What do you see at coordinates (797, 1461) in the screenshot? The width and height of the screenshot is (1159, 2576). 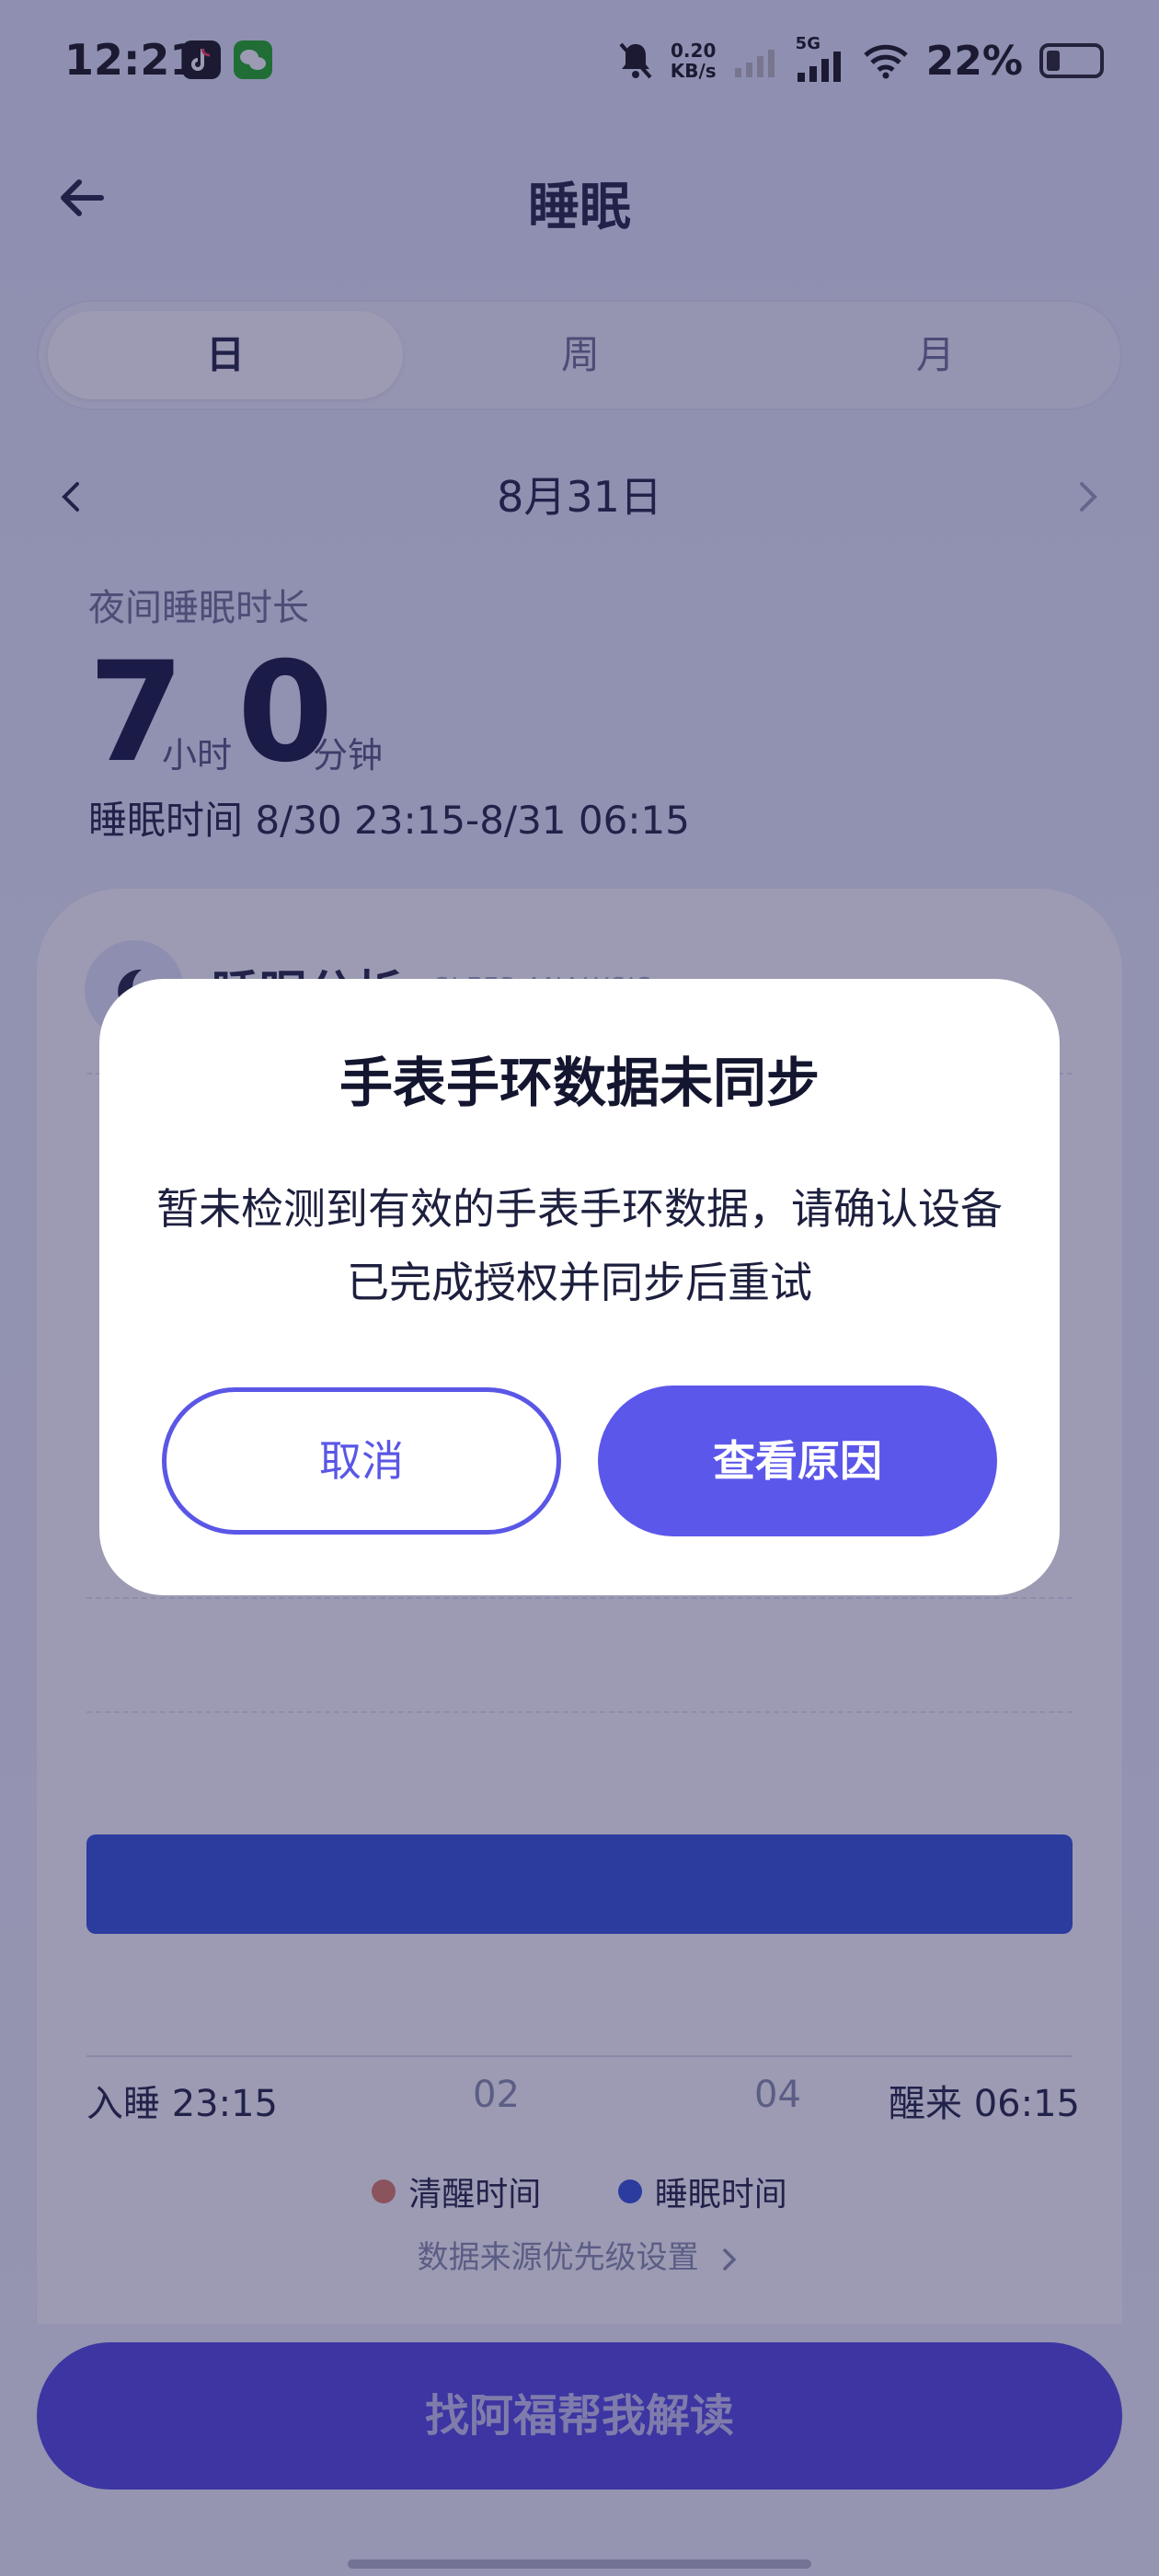 I see `view-reason-button: 查看原因` at bounding box center [797, 1461].